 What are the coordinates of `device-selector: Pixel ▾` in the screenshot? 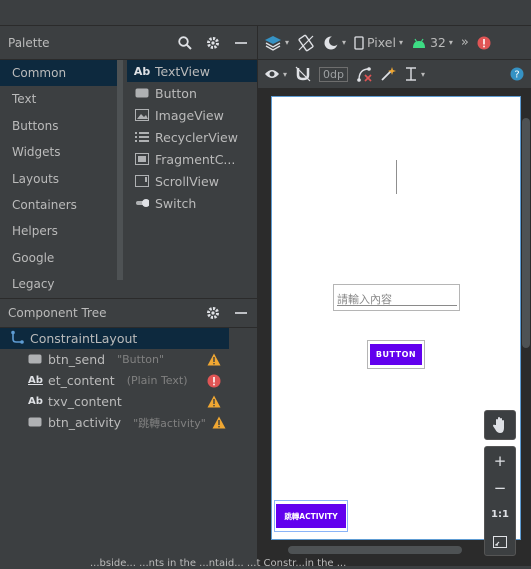 It's located at (378, 42).